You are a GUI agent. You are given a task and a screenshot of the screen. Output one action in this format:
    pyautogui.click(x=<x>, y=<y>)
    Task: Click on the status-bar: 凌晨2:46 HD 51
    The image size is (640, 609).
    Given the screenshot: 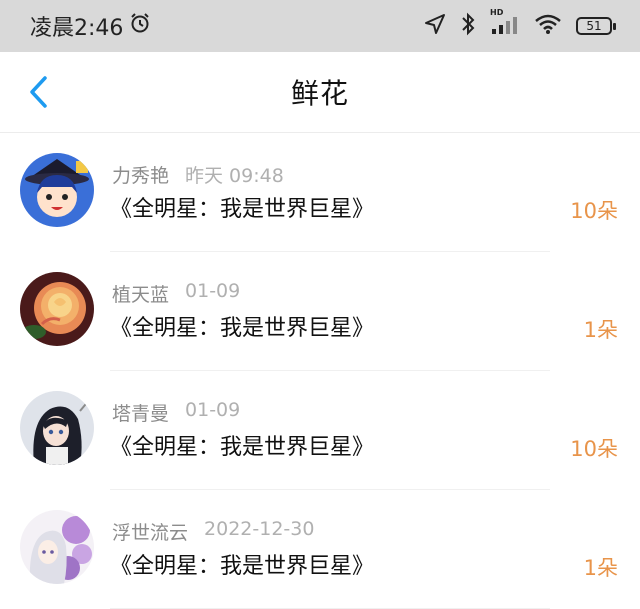 What is the action you would take?
    pyautogui.click(x=320, y=26)
    